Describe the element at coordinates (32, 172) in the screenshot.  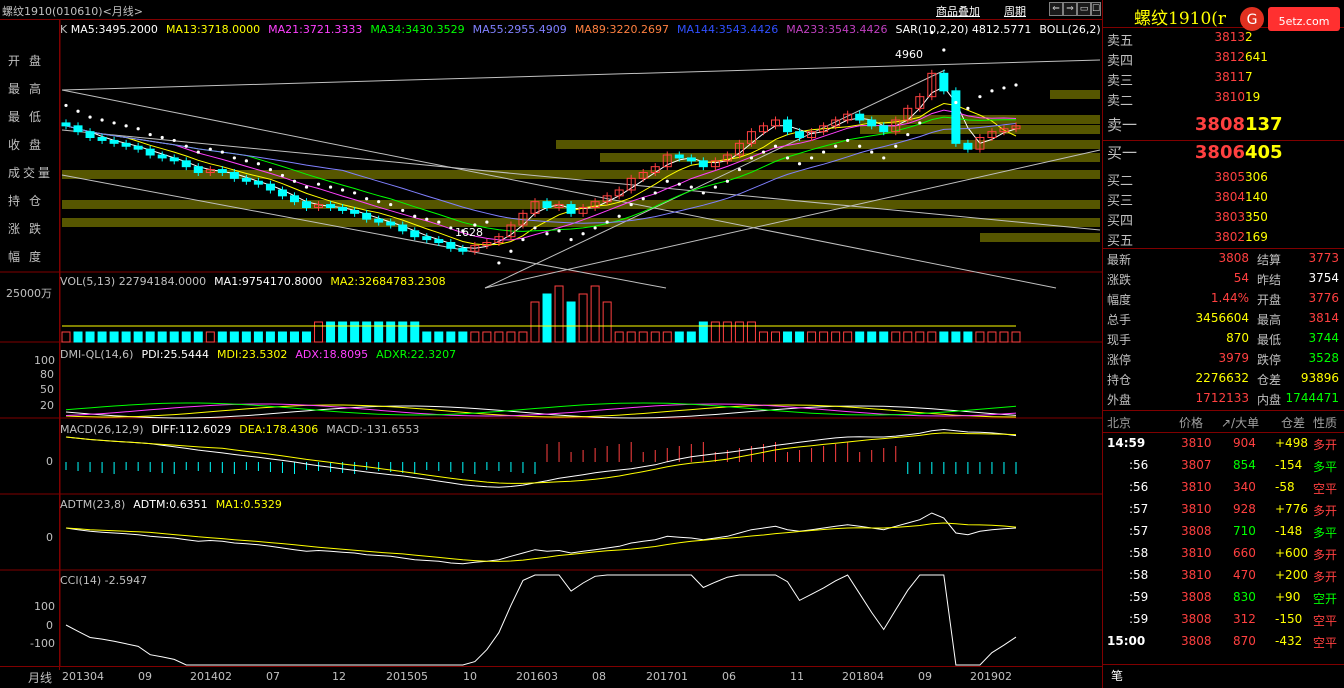
I see `menu-volume: 成交量` at that location.